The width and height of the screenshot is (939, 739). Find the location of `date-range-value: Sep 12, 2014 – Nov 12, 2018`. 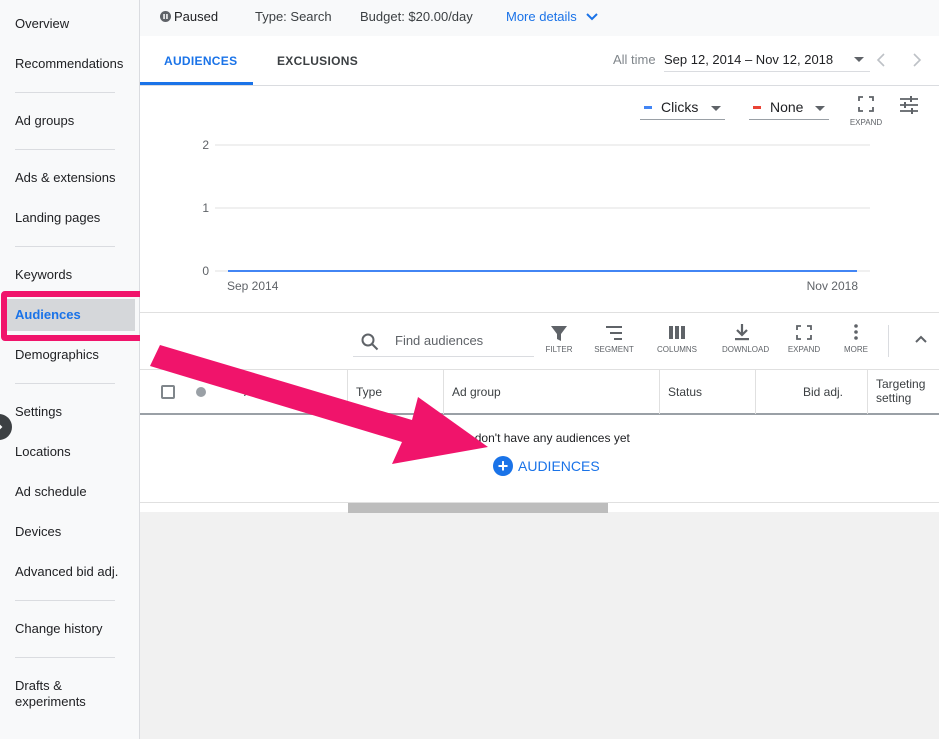

date-range-value: Sep 12, 2014 – Nov 12, 2018 is located at coordinates (749, 59).